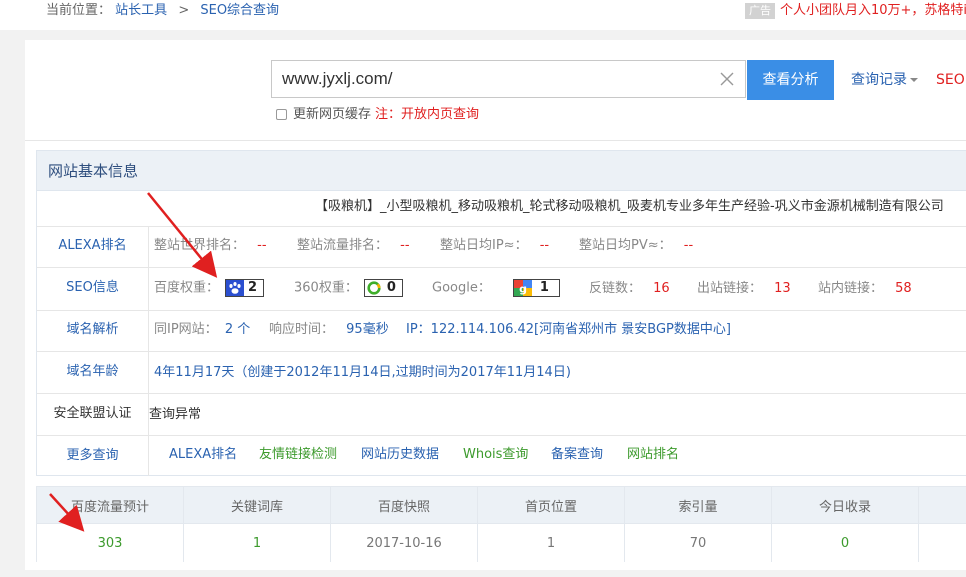 This screenshot has width=966, height=577. What do you see at coordinates (615, 288) in the screenshot?
I see `backlinks-label: 反链数：` at bounding box center [615, 288].